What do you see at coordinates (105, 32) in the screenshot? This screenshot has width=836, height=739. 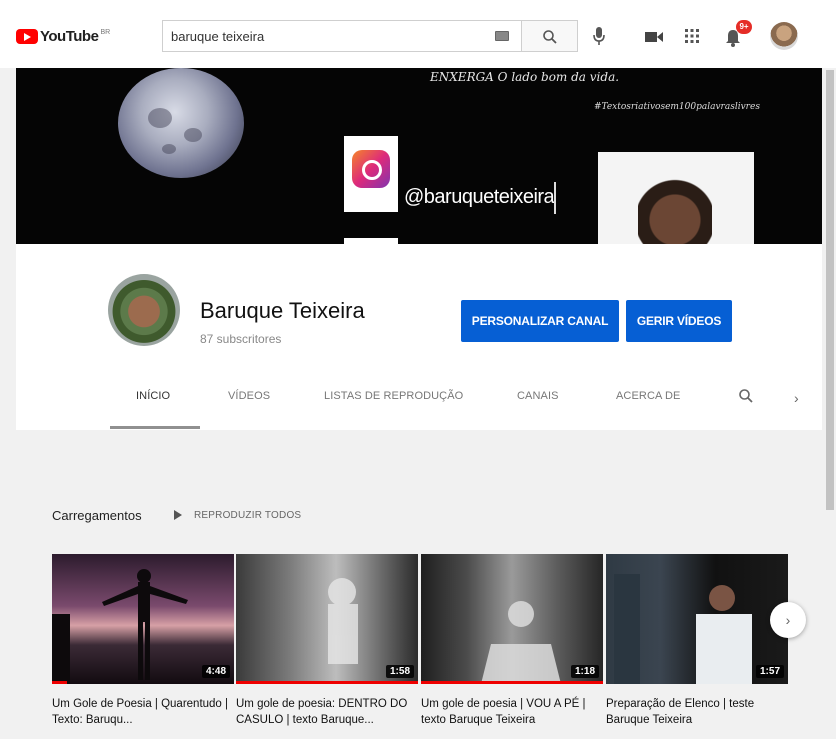 I see `logo-region: BR` at bounding box center [105, 32].